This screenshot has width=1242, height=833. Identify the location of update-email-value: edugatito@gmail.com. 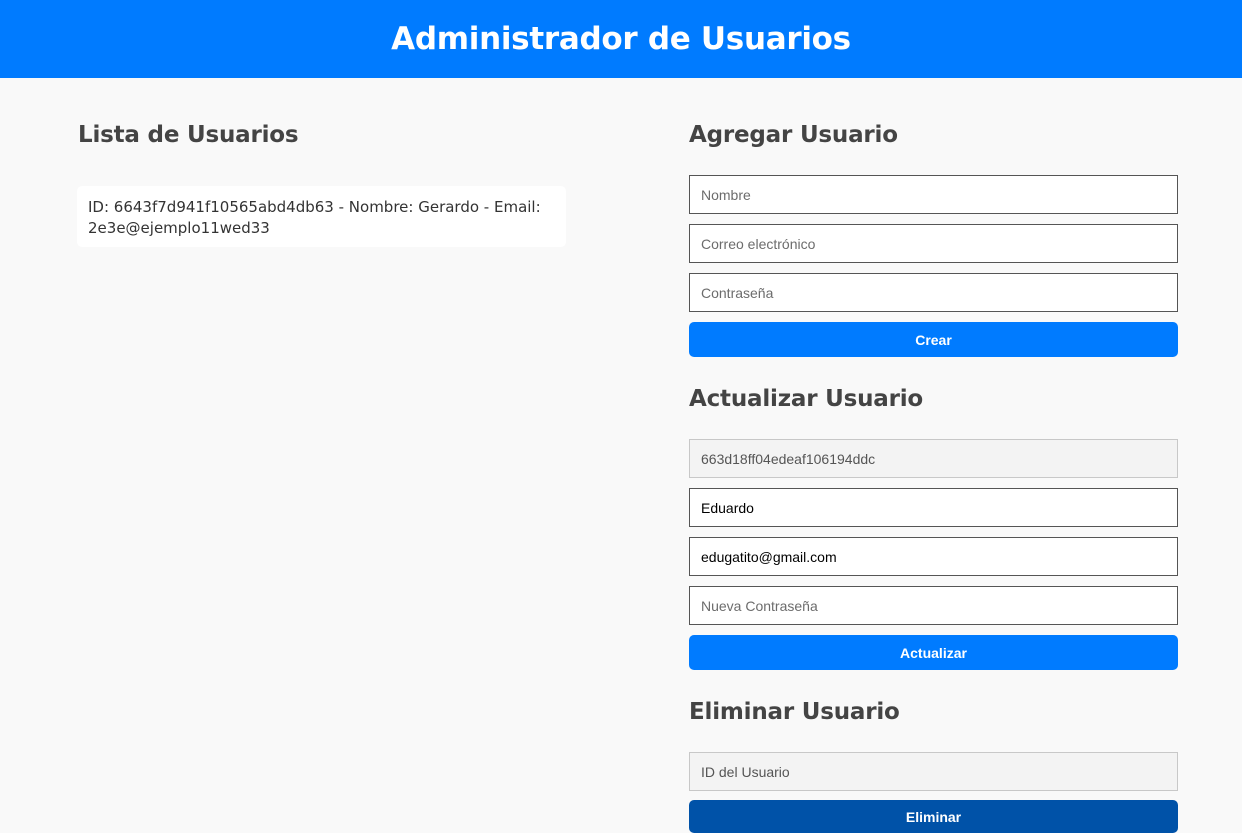
(769, 556).